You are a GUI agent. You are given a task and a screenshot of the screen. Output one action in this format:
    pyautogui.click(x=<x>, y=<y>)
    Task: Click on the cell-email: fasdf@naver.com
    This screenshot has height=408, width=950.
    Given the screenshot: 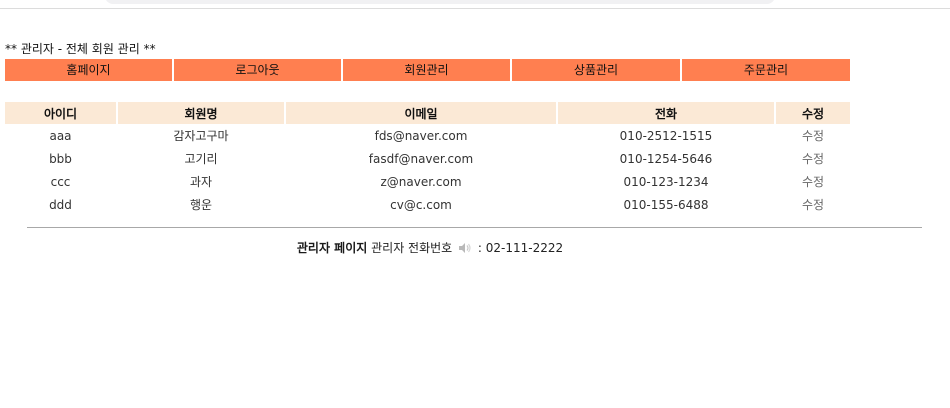 What is the action you would take?
    pyautogui.click(x=421, y=158)
    